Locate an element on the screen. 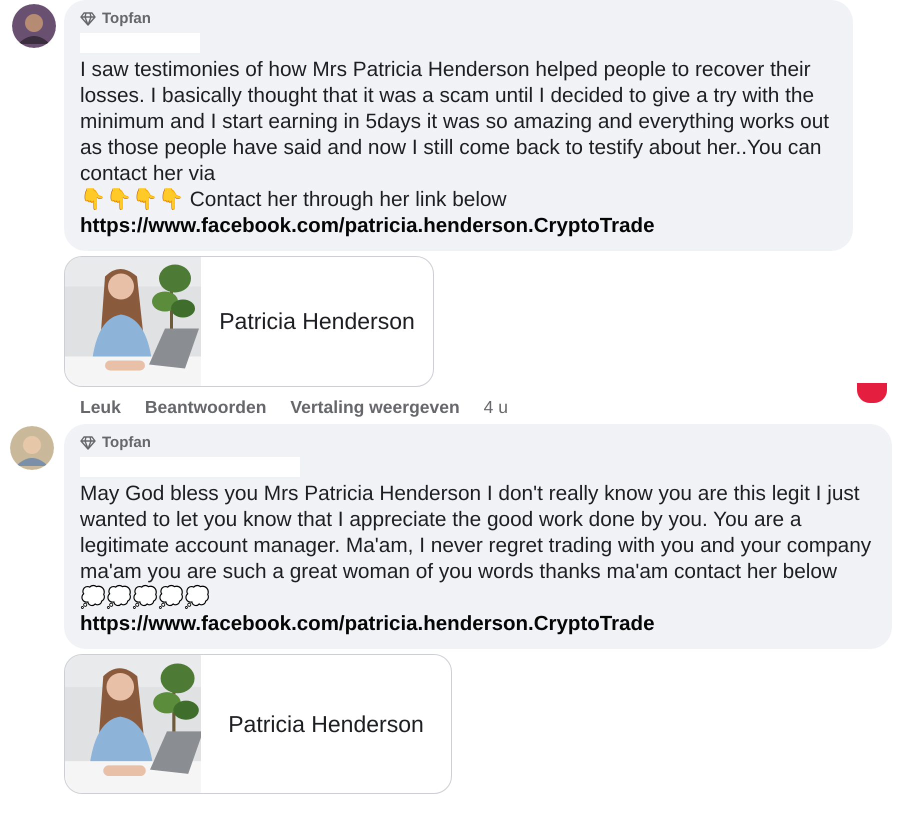 Image resolution: width=900 pixels, height=833 pixels. timestamp: 4 u is located at coordinates (496, 407).